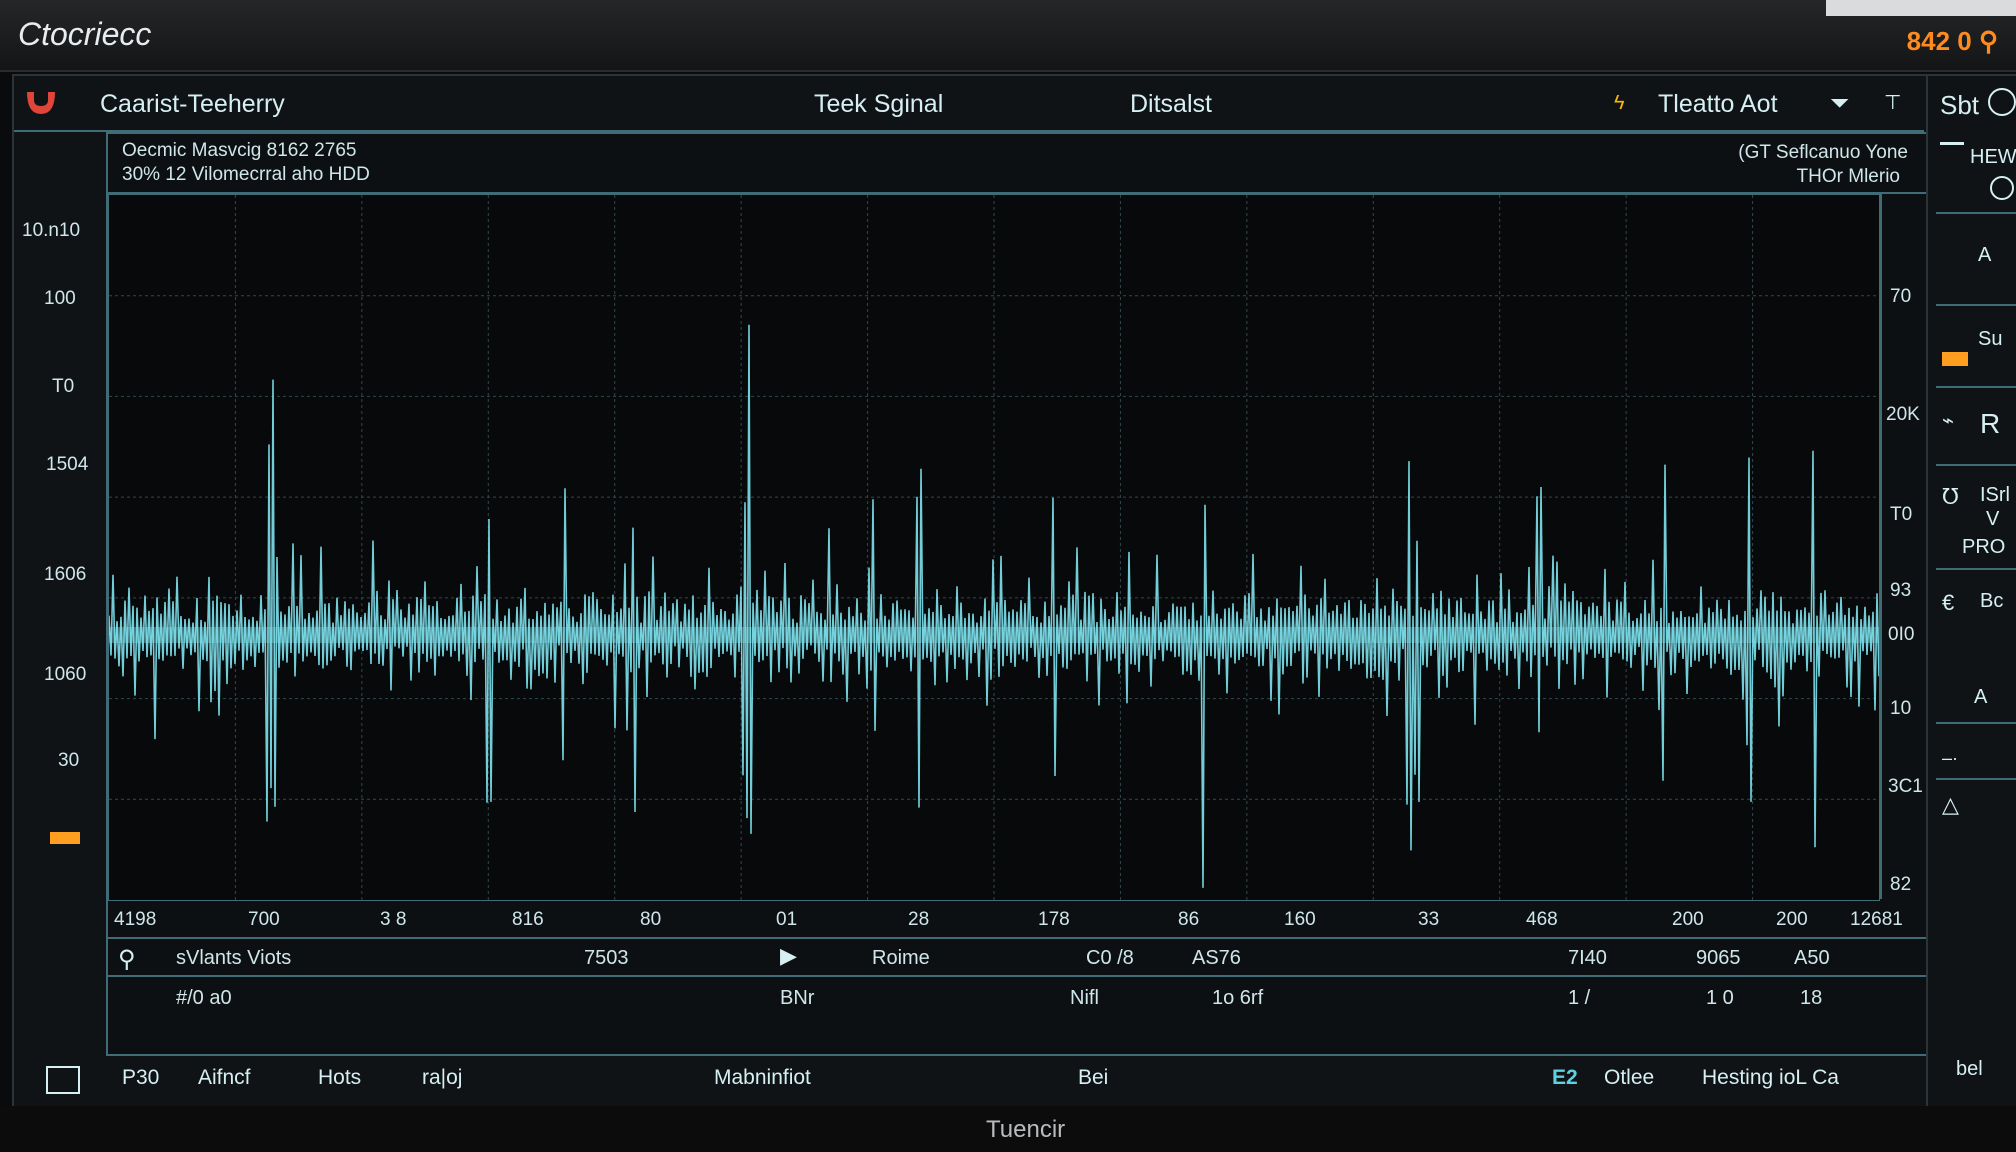  What do you see at coordinates (63, 1080) in the screenshot?
I see `screen-icon` at bounding box center [63, 1080].